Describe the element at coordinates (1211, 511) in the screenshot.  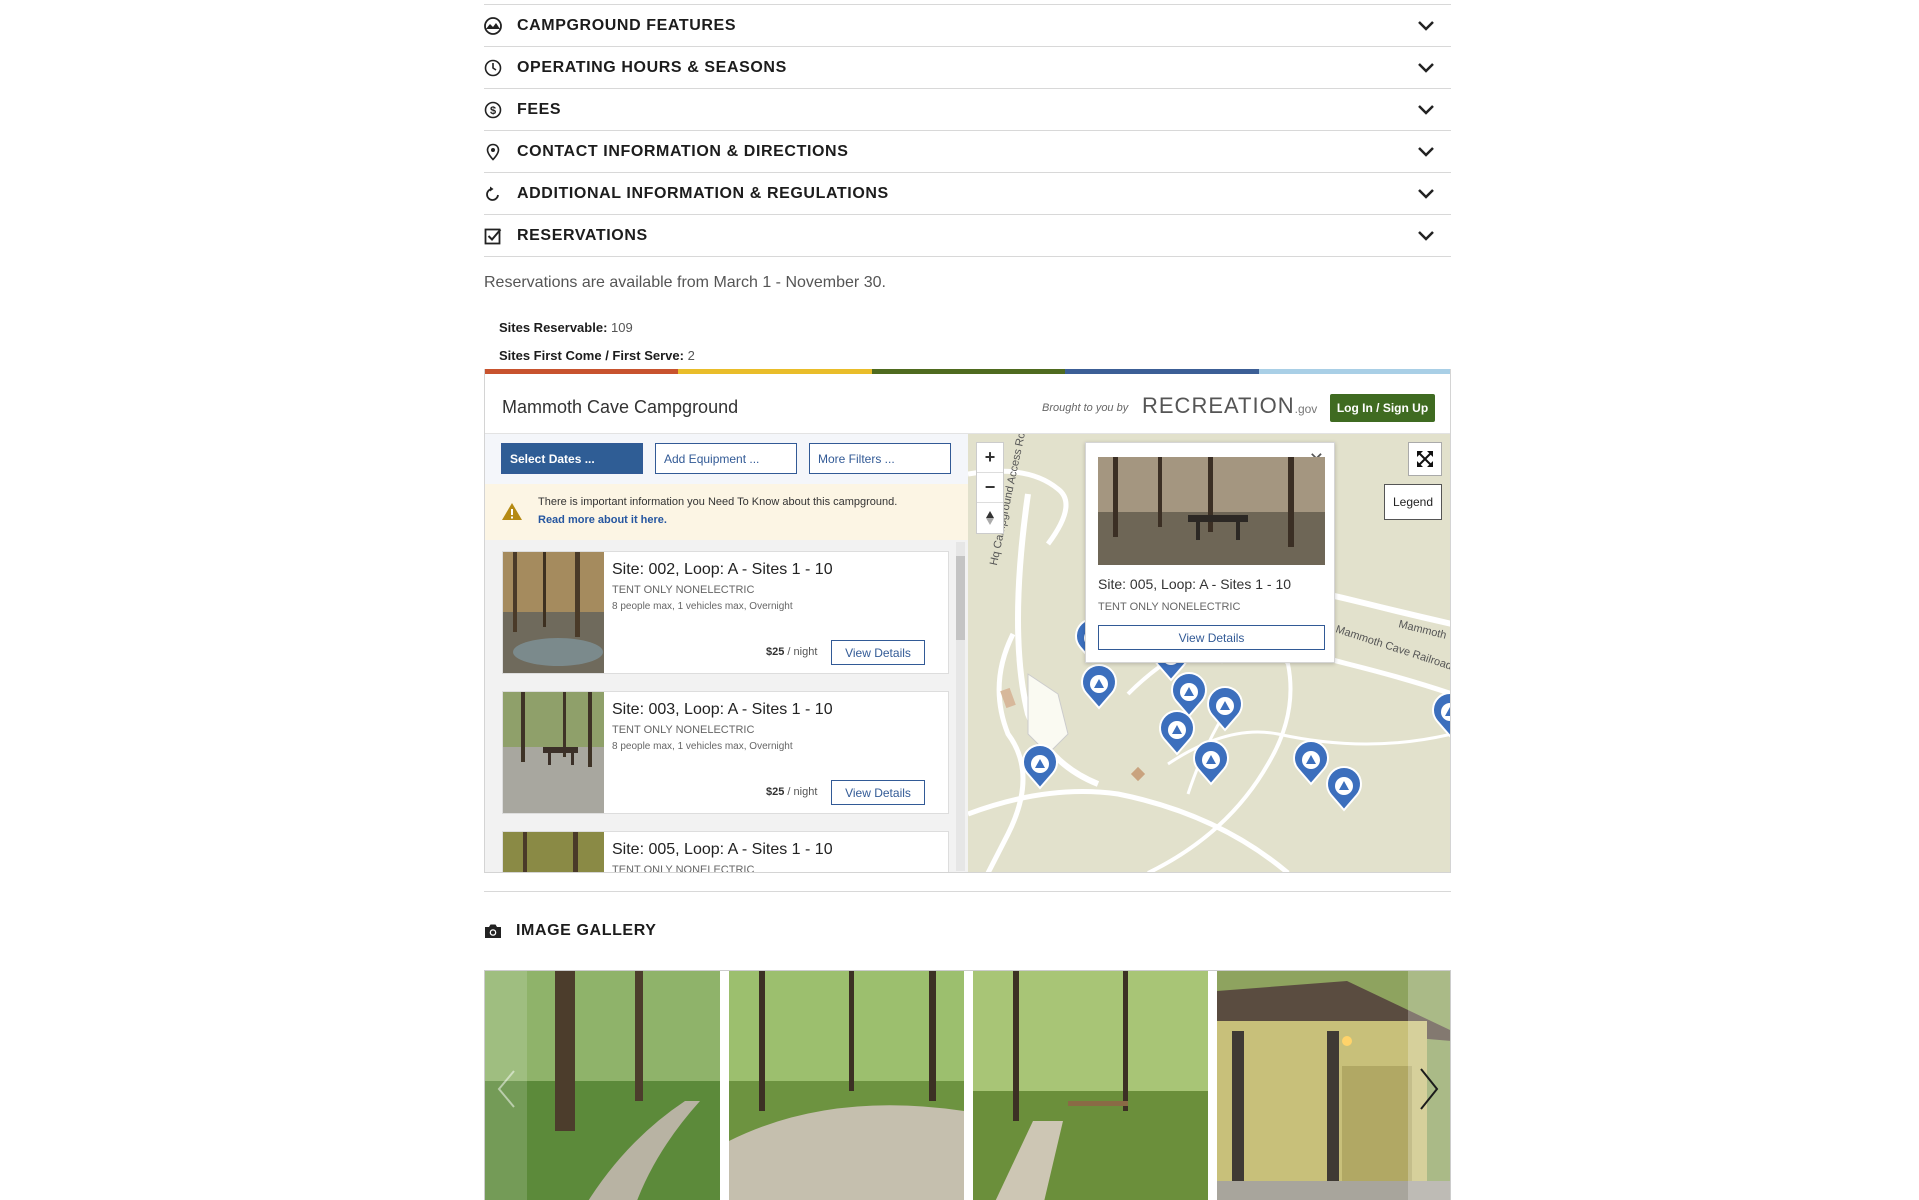
I see `popup-site-photo` at that location.